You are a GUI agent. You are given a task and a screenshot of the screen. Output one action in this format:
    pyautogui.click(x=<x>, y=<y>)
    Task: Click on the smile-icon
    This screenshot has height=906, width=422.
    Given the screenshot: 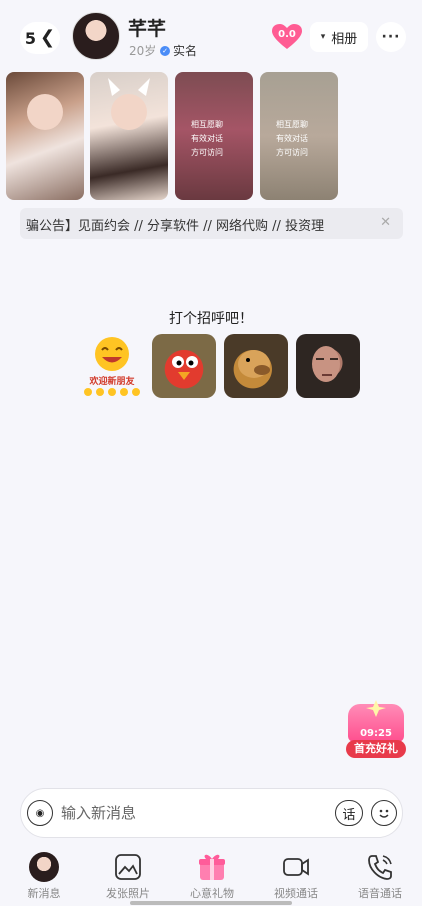 What is the action you would take?
    pyautogui.click(x=384, y=813)
    